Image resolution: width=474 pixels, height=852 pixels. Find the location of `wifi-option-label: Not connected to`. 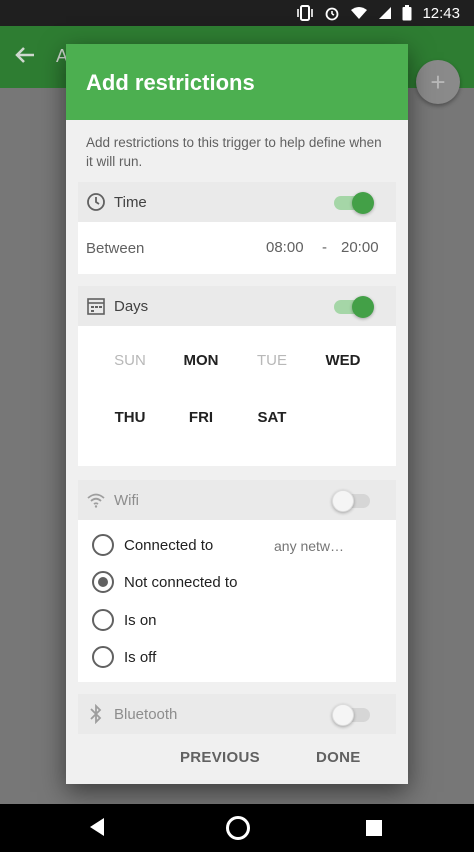

wifi-option-label: Not connected to is located at coordinates (181, 582).